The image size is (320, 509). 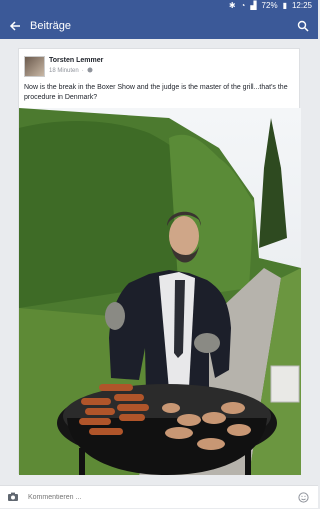 What do you see at coordinates (269, 5) in the screenshot?
I see `battery-percent: 72%` at bounding box center [269, 5].